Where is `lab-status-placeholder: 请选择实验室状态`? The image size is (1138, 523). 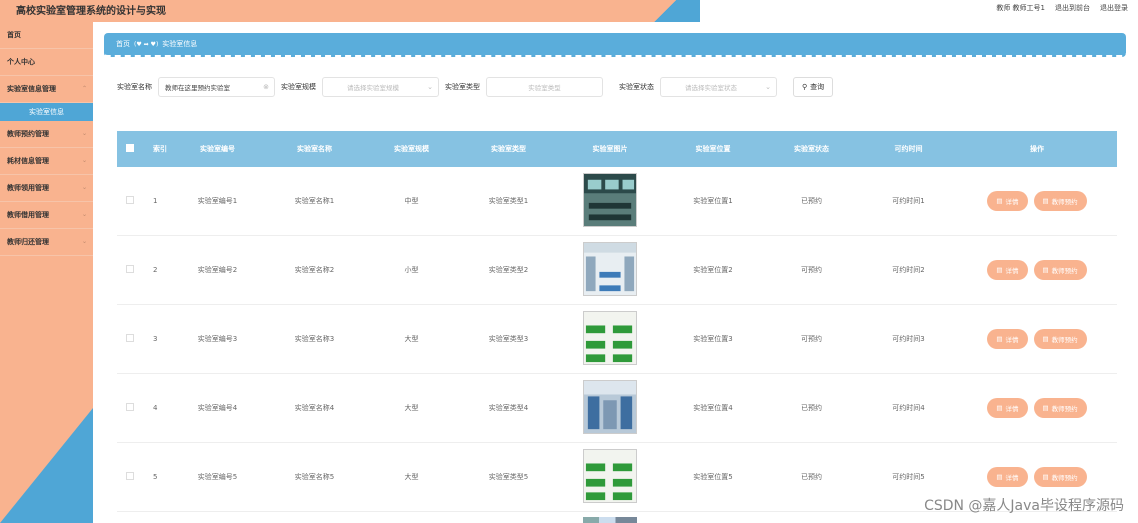 lab-status-placeholder: 请选择实验室状态 is located at coordinates (711, 88).